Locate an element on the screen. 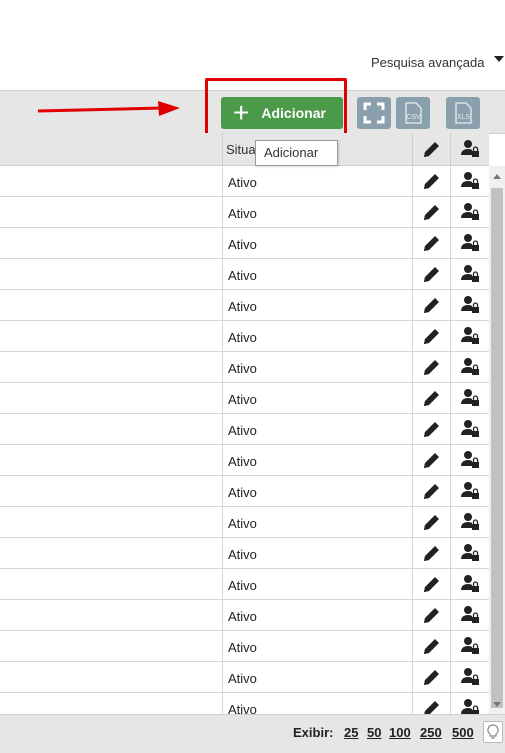 Image resolution: width=505 pixels, height=753 pixels. page-size-option: 100 is located at coordinates (400, 732).